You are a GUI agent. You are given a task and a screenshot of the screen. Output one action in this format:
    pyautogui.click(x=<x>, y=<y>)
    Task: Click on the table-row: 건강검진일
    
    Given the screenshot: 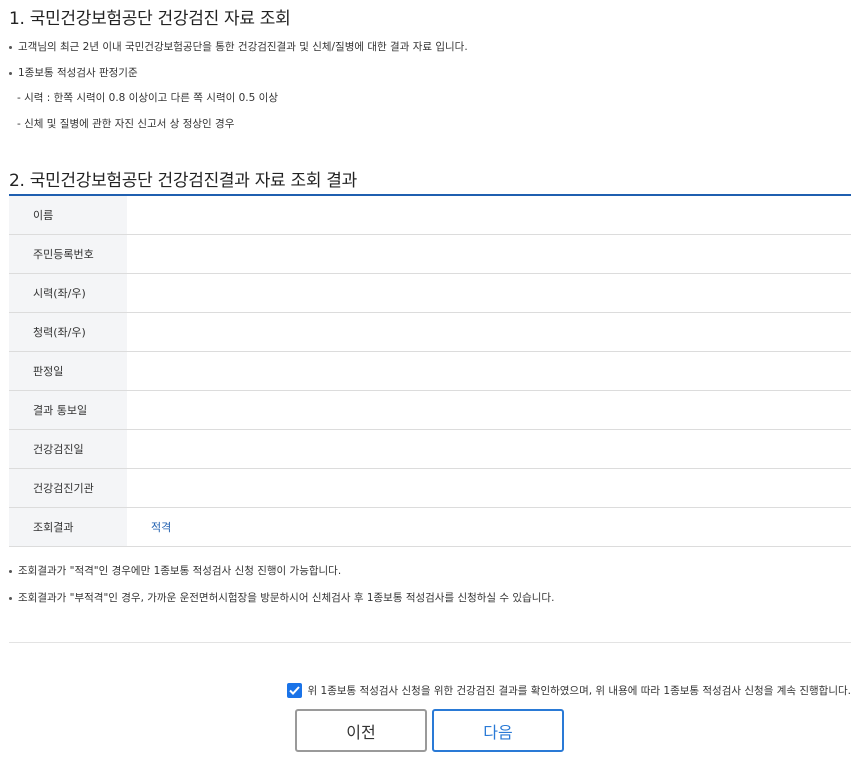 What is the action you would take?
    pyautogui.click(x=430, y=449)
    